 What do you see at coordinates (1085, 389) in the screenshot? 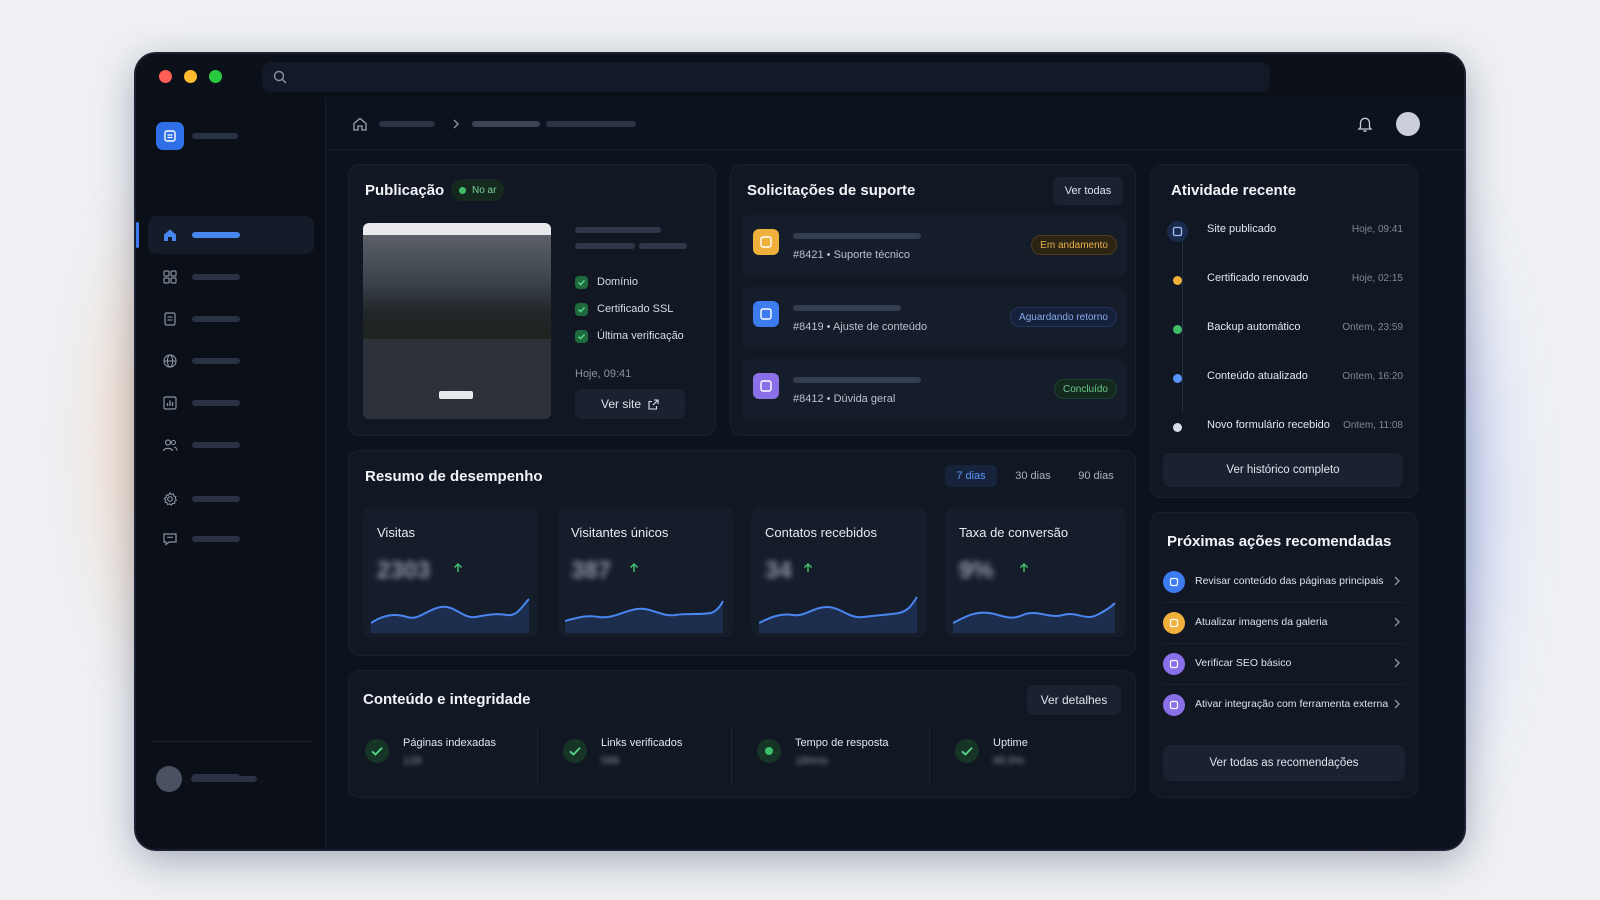
I see `ticket-status-badge: Concluído` at bounding box center [1085, 389].